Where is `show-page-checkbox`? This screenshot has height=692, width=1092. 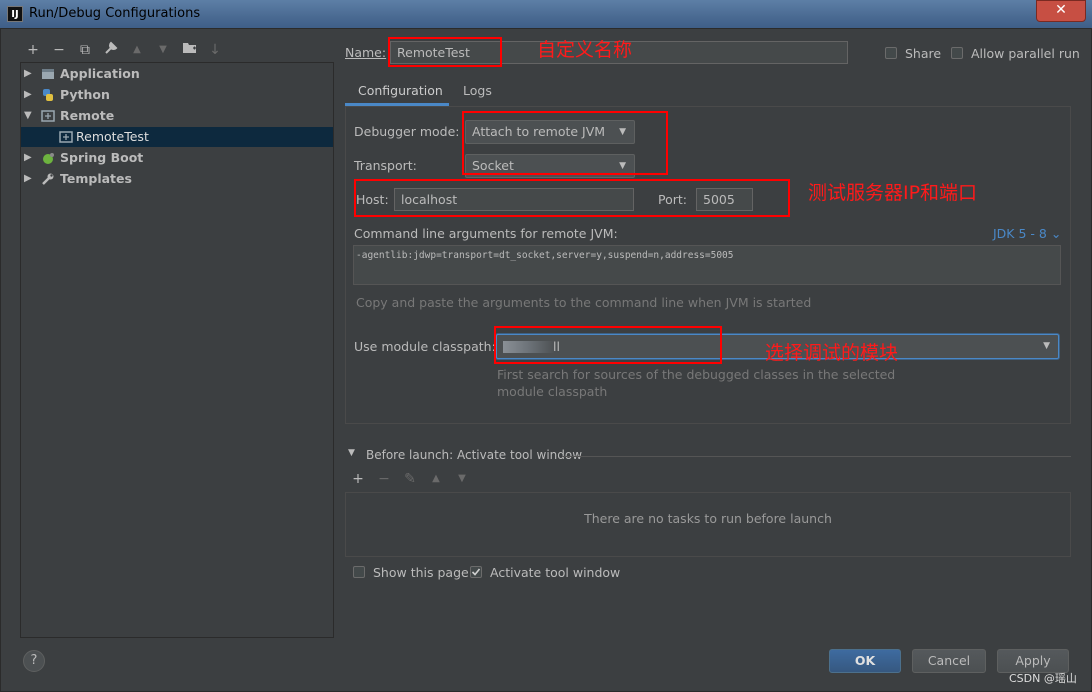
show-page-checkbox is located at coordinates (359, 572).